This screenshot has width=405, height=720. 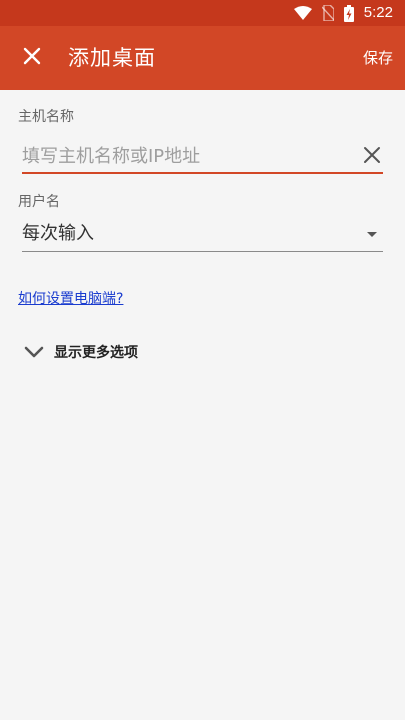 I want to click on host-name-field, so click(x=202, y=156).